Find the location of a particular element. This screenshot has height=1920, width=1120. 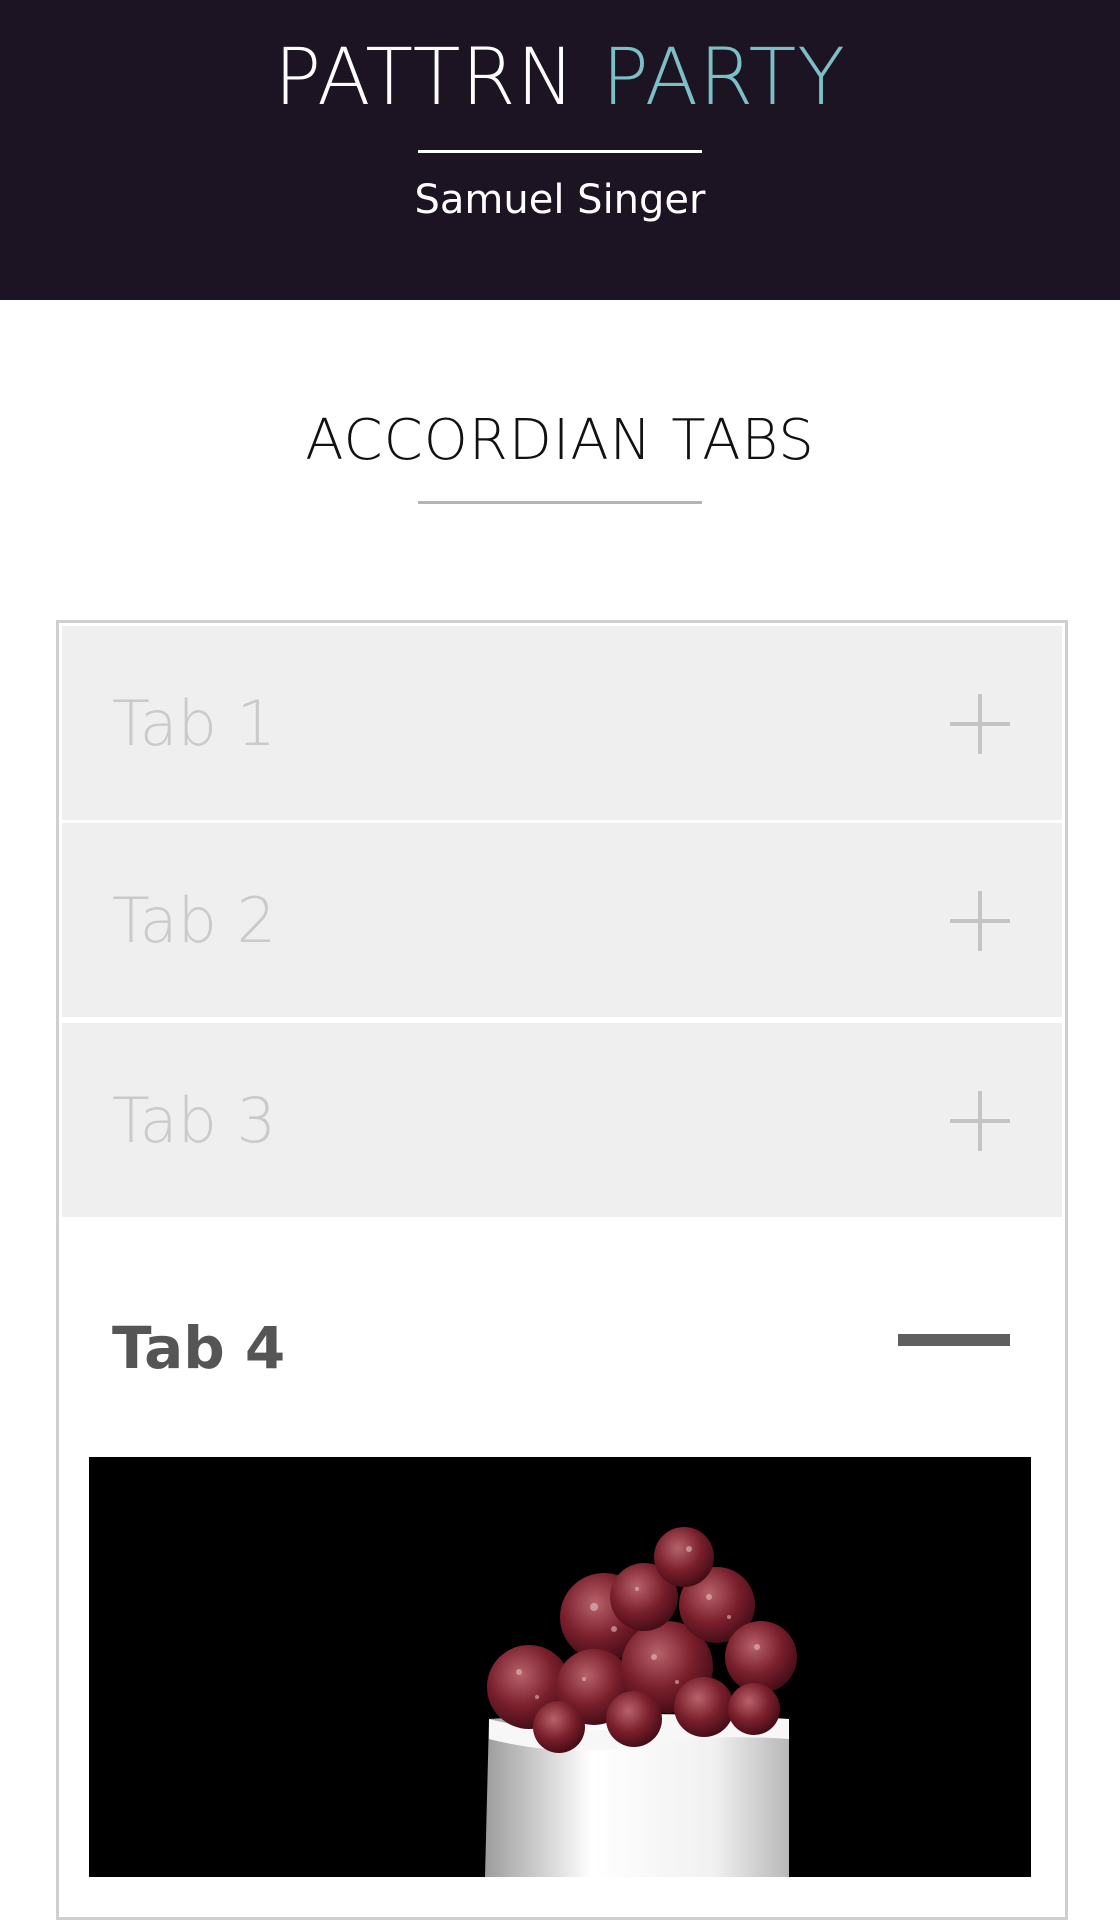

section-divider is located at coordinates (560, 502).